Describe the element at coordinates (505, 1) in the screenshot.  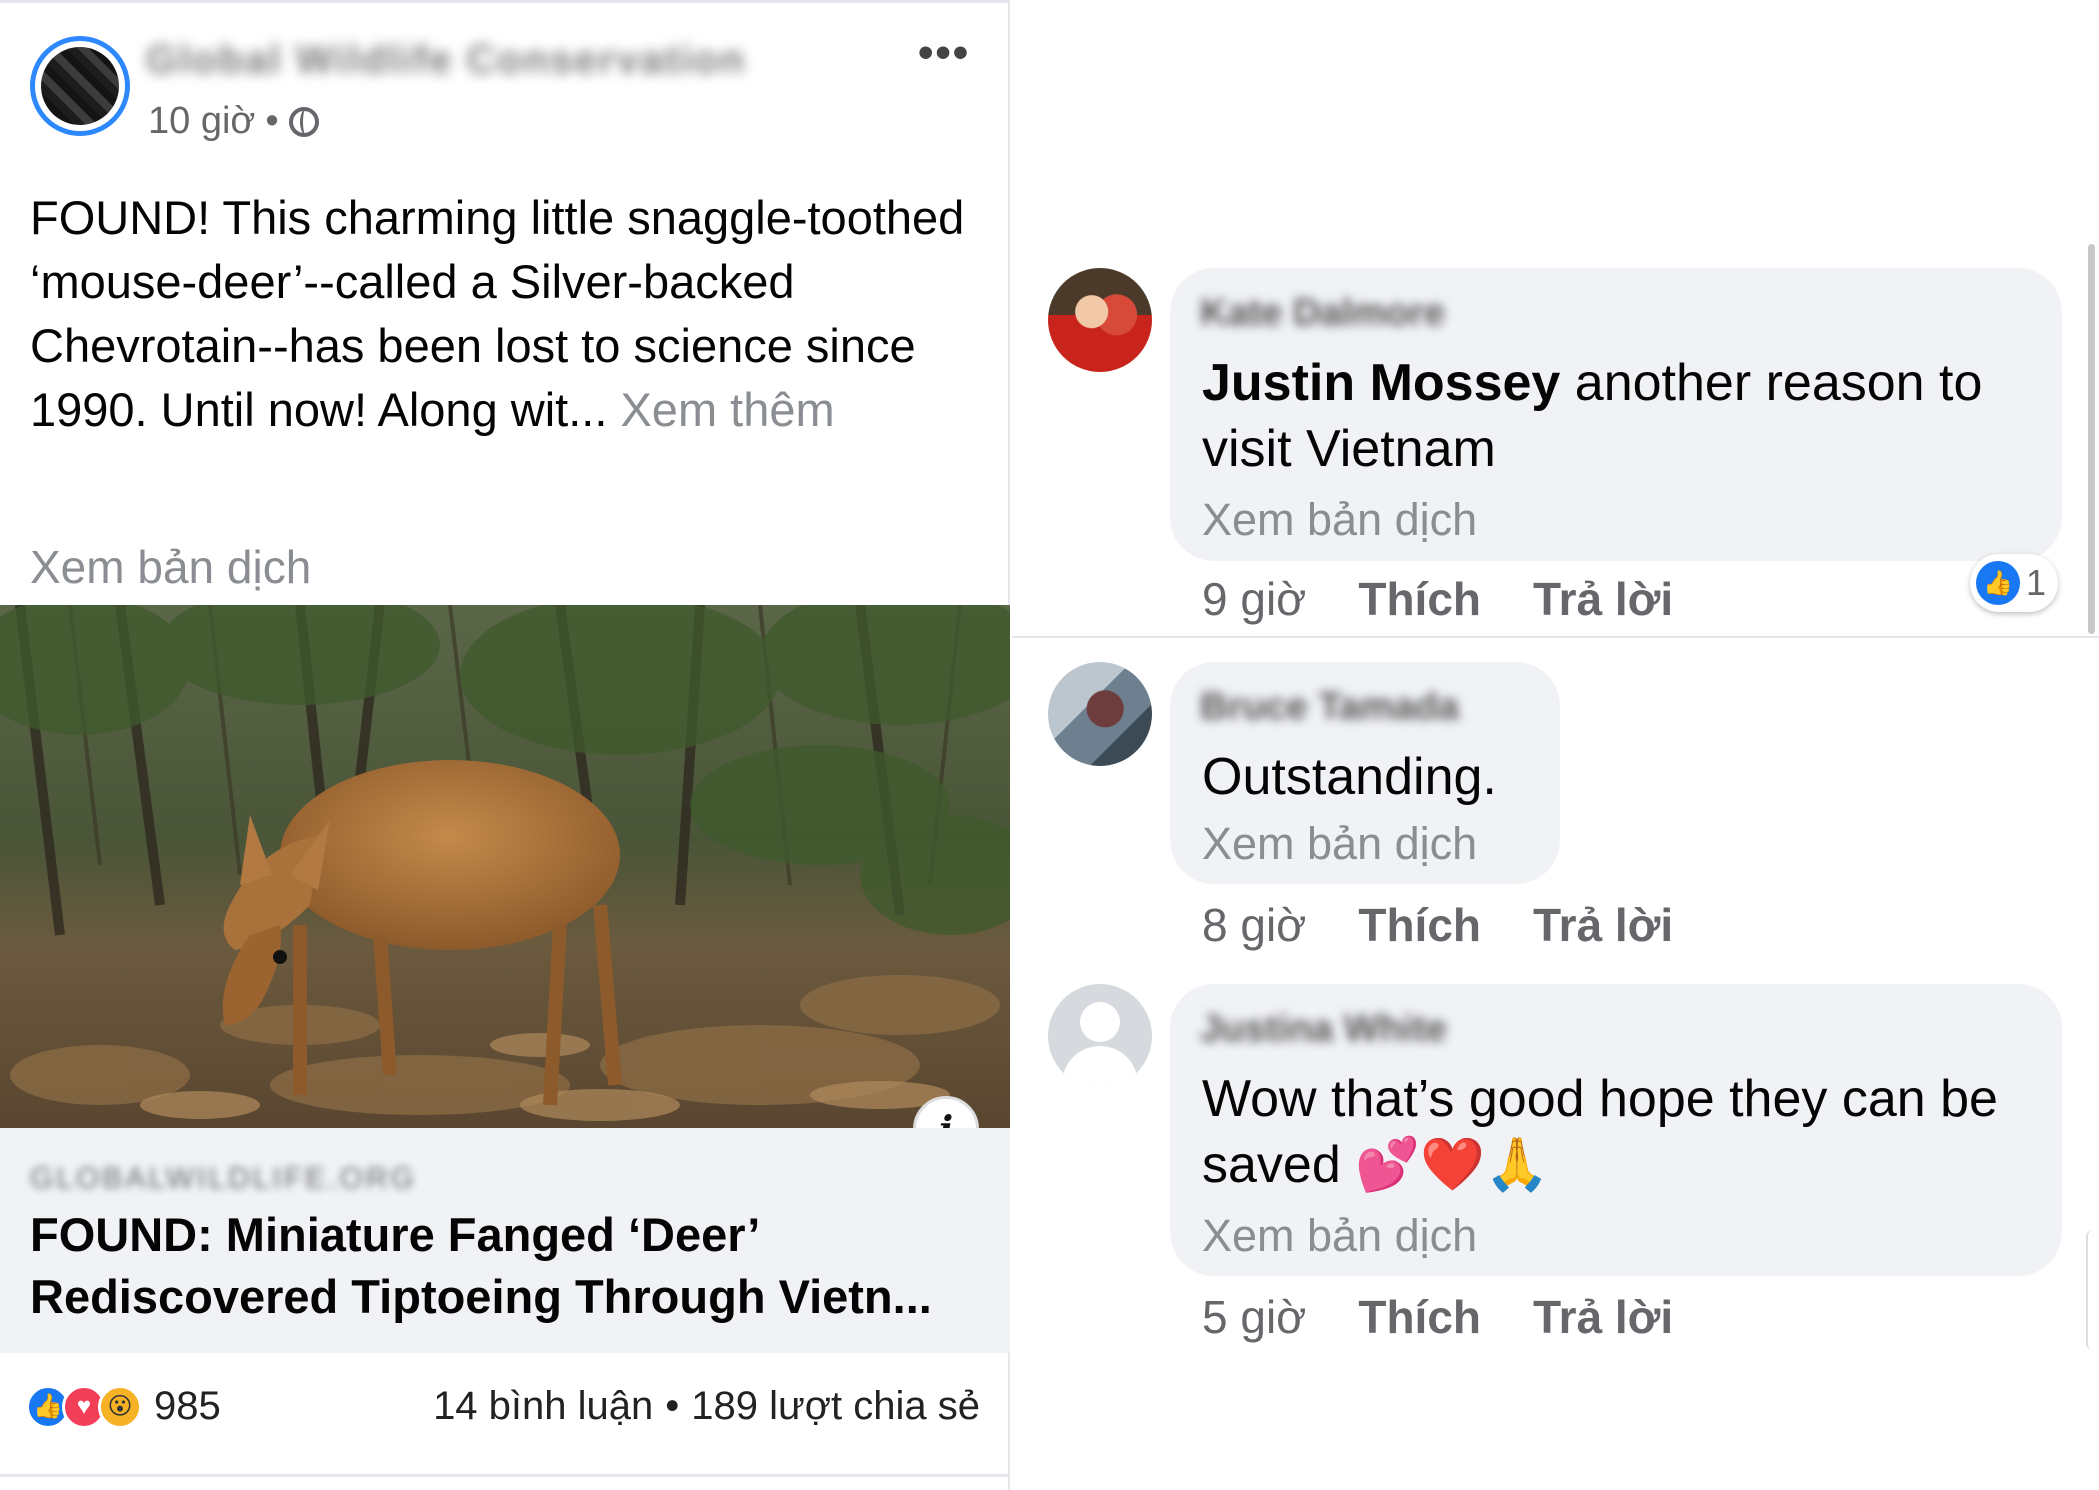
I see `top-divider` at that location.